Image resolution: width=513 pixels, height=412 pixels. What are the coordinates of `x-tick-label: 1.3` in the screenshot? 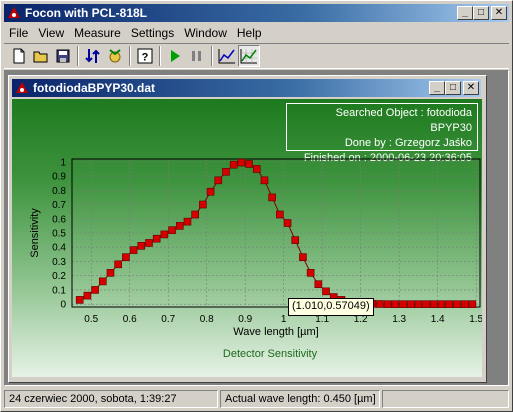 It's located at (399, 319).